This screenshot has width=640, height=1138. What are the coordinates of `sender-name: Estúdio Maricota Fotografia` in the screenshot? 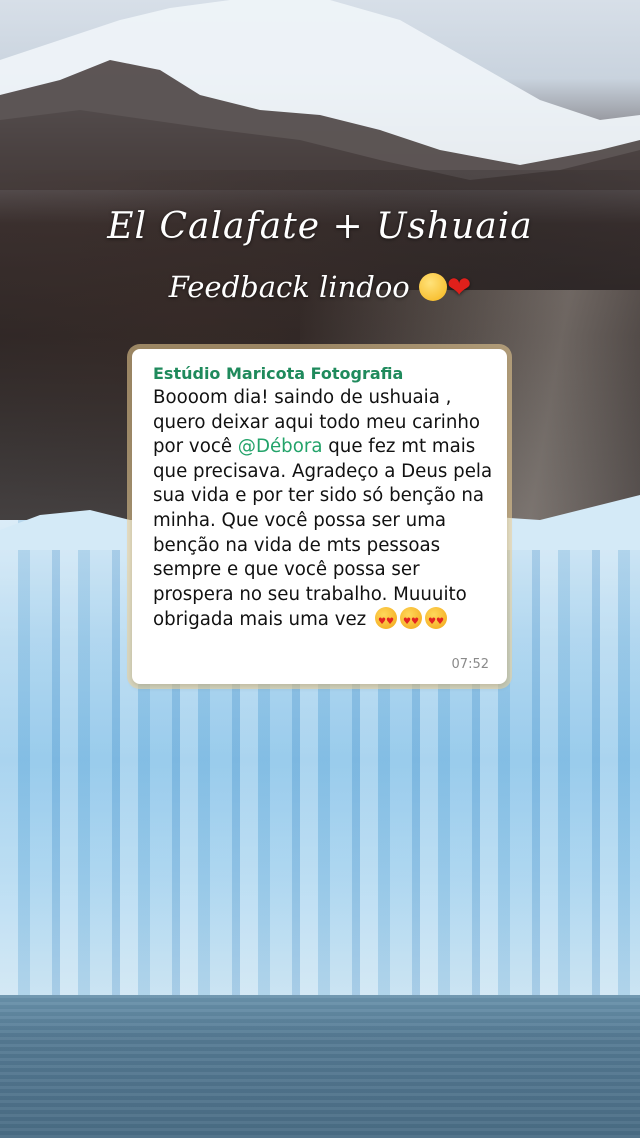 It's located at (278, 373).